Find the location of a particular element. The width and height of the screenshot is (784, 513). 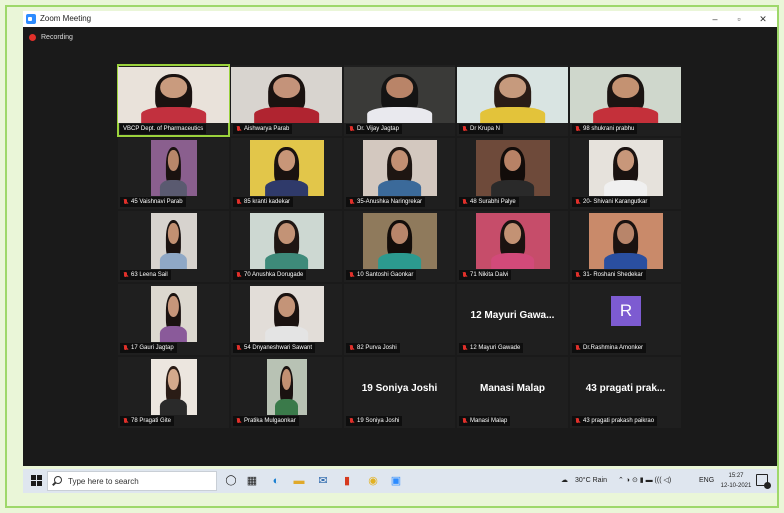

participant-name: Dr.Rashmina Amonker is located at coordinates (613, 348).